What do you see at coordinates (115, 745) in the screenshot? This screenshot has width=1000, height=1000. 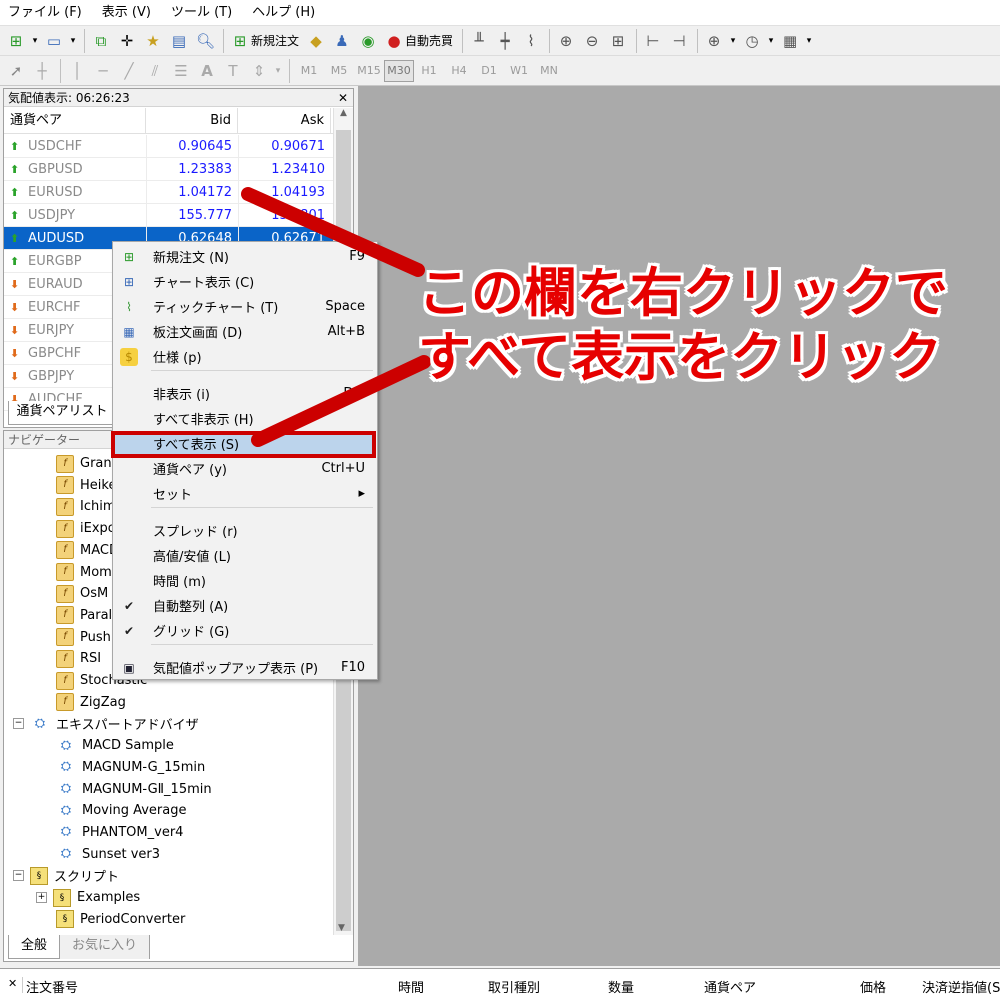 I see `navigator-tree-item: ⛭ MACD Sample` at bounding box center [115, 745].